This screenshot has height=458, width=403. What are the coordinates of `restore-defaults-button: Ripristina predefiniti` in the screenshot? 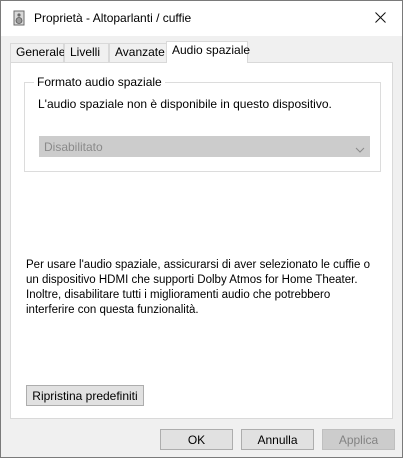 It's located at (85, 395).